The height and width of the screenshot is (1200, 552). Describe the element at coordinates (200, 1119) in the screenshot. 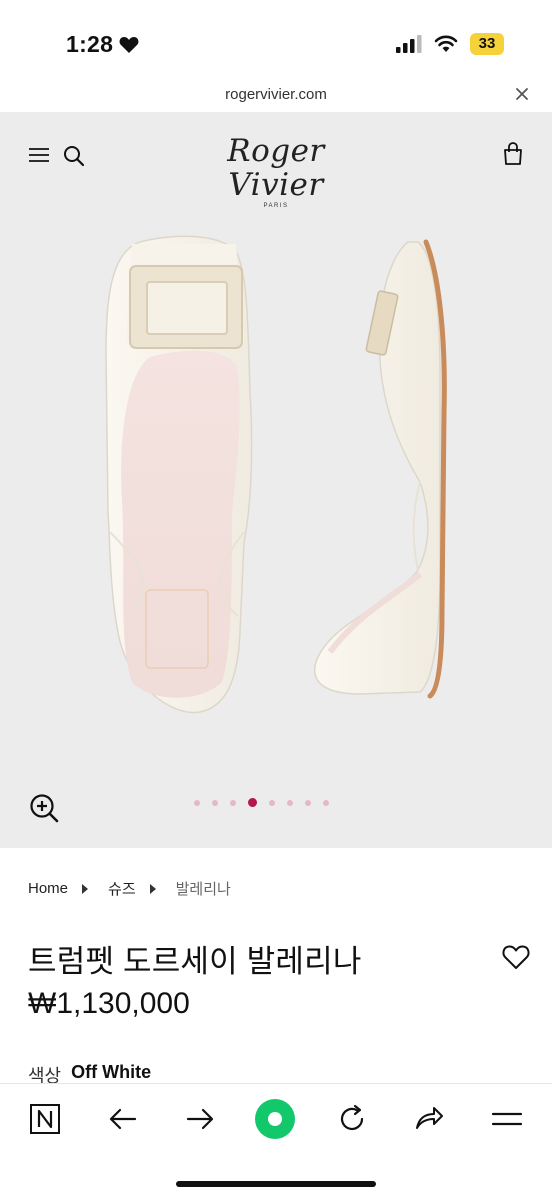

I see `forward-arrow-icon` at that location.